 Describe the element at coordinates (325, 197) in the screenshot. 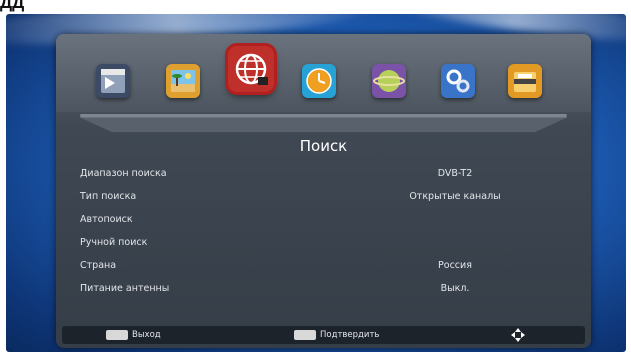

I see `menu-row-search-type: Тип поиска Открытые каналы` at that location.